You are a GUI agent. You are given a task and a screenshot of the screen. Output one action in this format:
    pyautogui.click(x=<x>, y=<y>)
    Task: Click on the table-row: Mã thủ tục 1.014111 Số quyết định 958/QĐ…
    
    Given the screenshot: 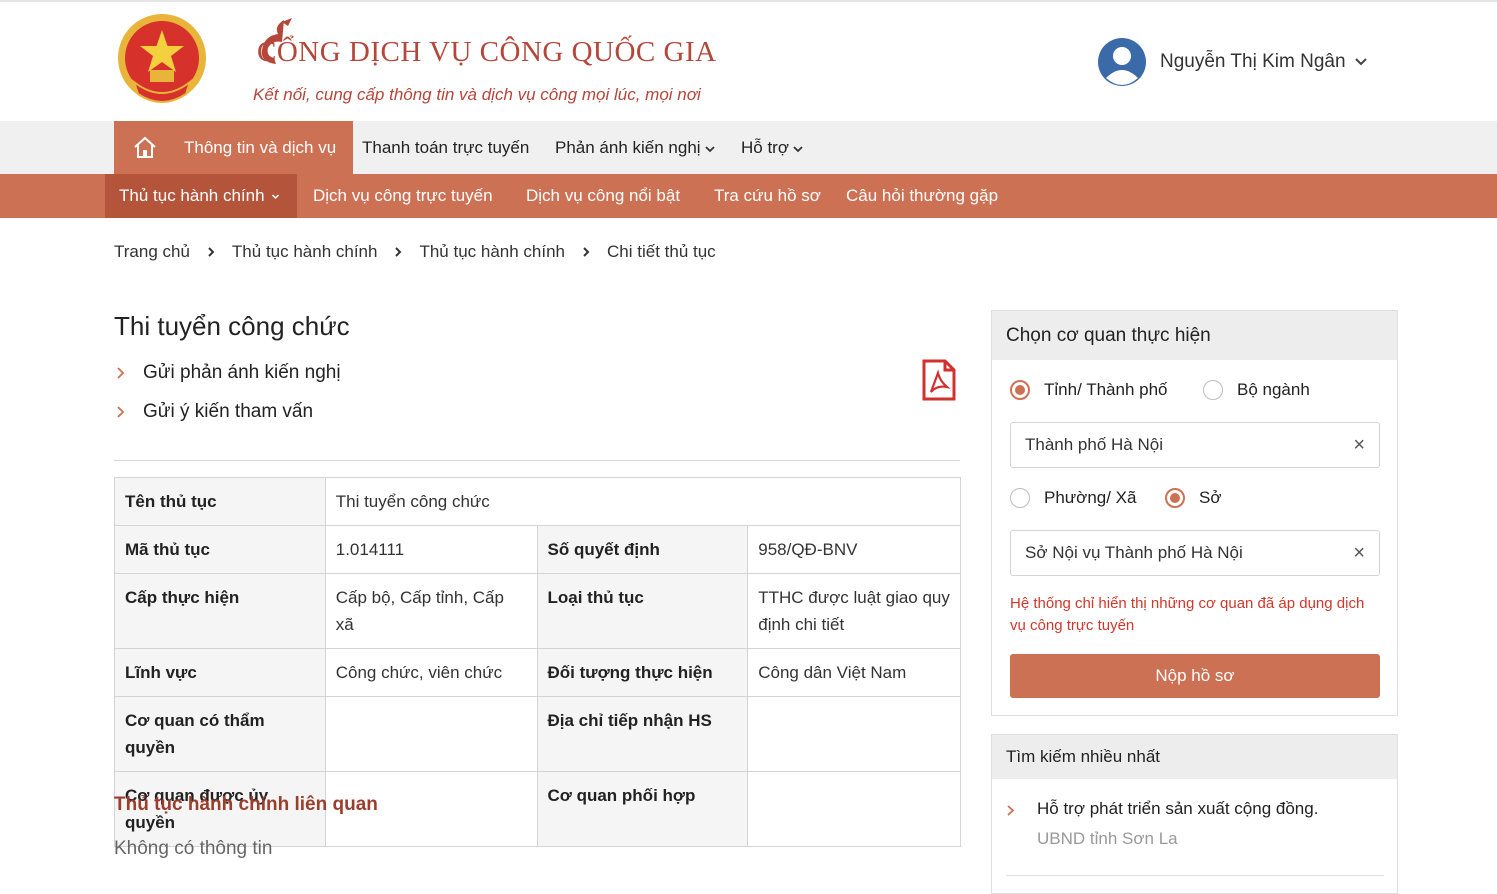 What is the action you would take?
    pyautogui.click(x=537, y=549)
    